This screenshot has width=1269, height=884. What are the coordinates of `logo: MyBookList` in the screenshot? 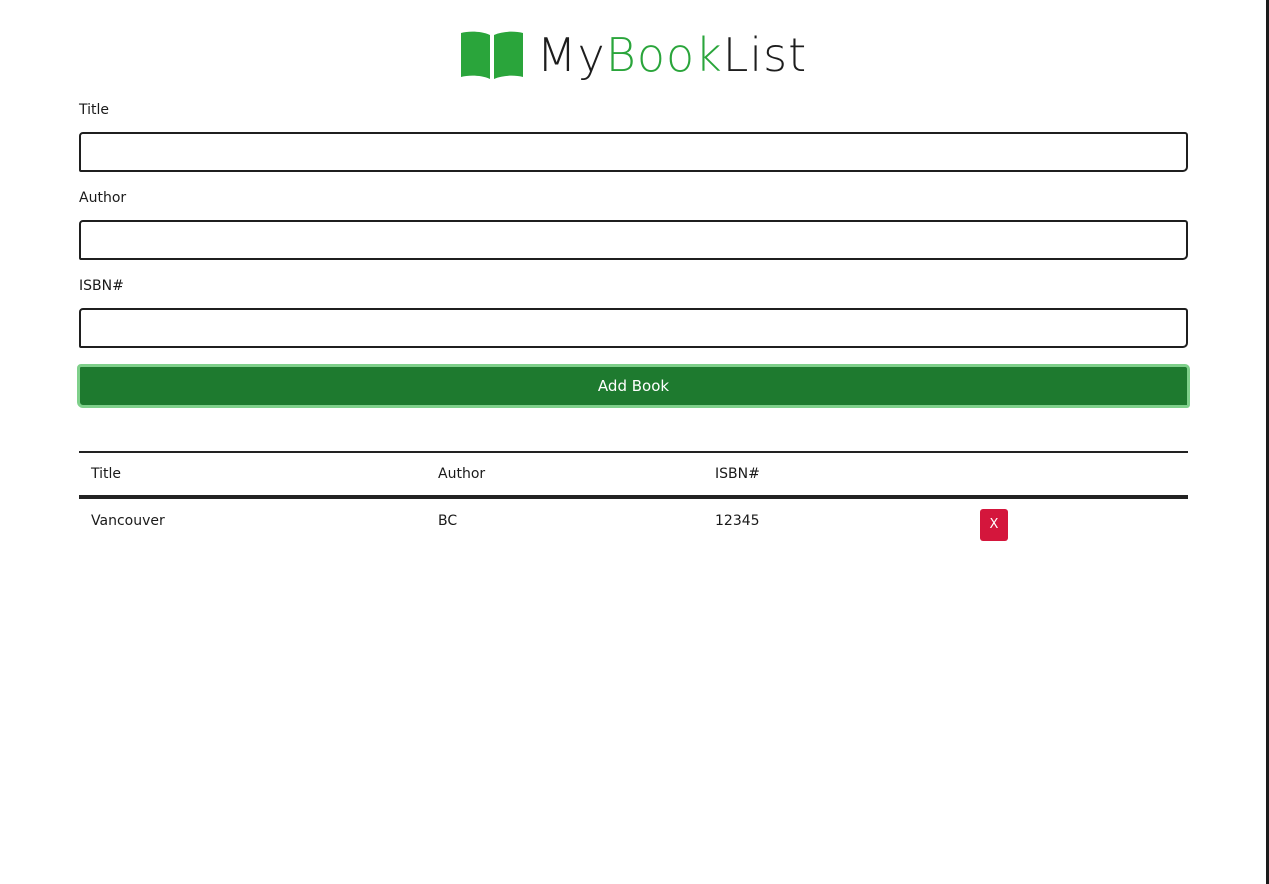 It's located at (633, 55).